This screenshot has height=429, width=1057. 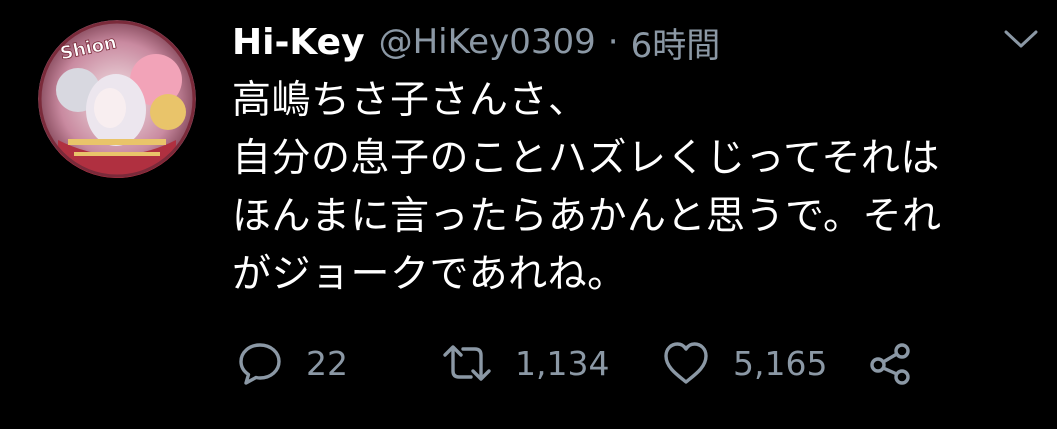 I want to click on share-icon, so click(x=890, y=364).